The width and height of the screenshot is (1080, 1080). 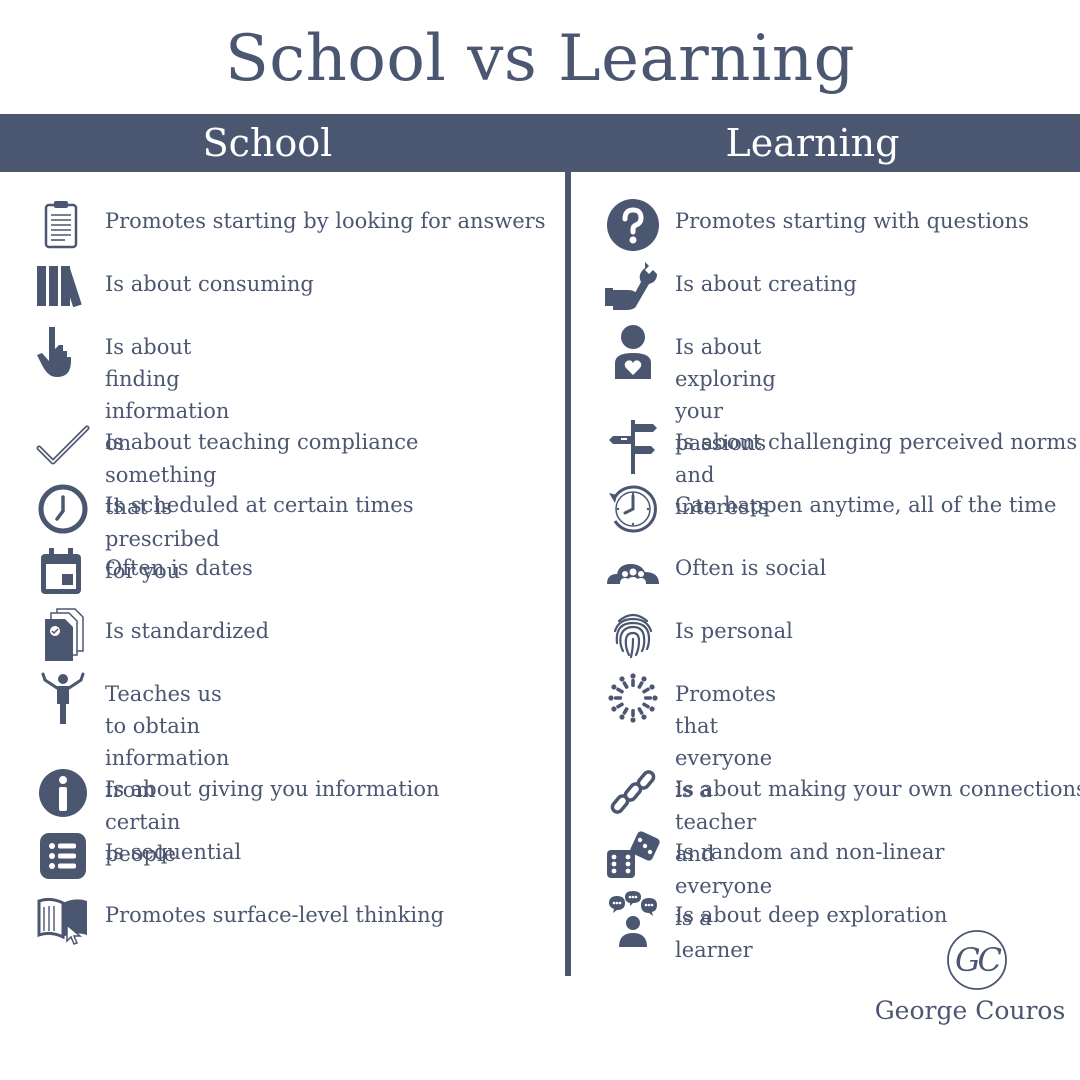 I want to click on learning-item-text: Is random and non-linear, so click(x=810, y=852).